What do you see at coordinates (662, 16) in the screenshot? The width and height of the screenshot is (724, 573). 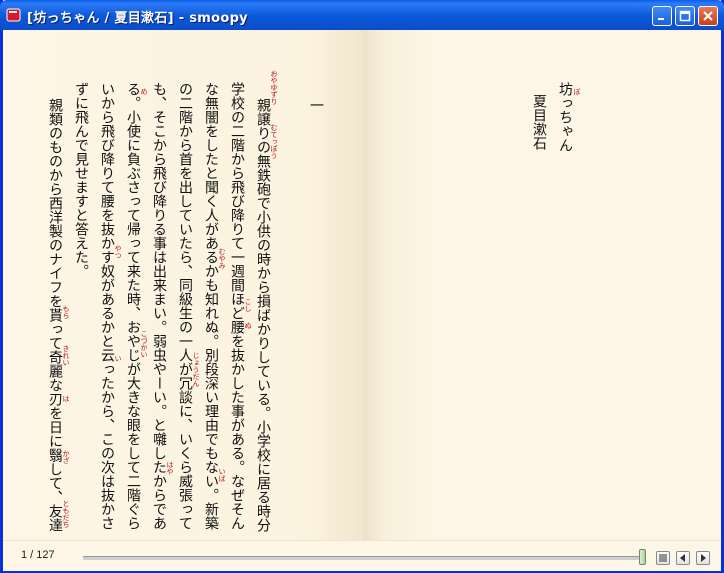 I see `minimize-button` at bounding box center [662, 16].